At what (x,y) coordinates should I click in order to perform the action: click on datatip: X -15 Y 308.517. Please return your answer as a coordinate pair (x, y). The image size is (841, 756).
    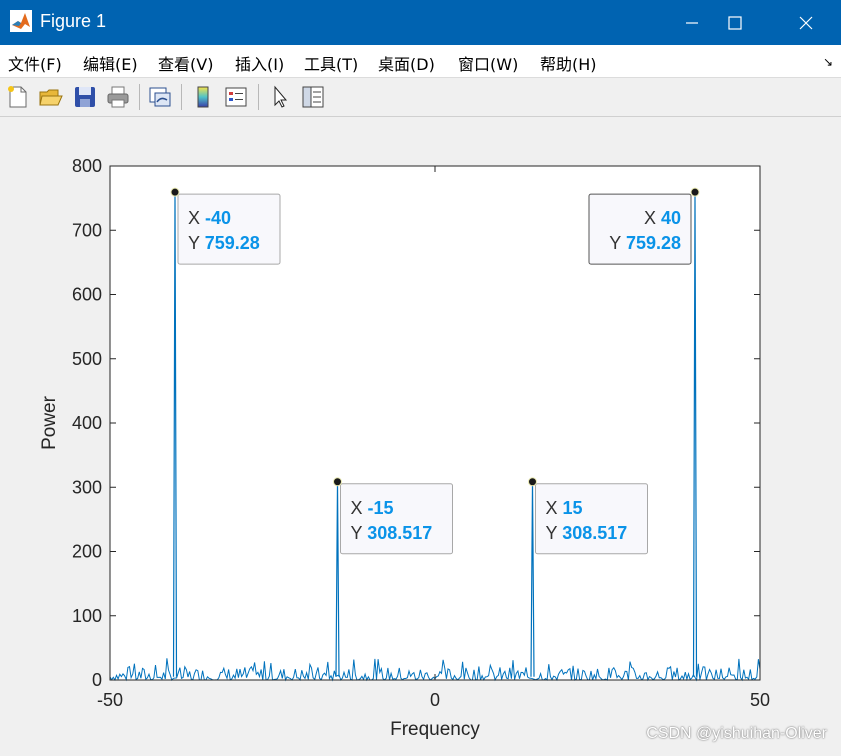
    Looking at the image, I should click on (393, 516).